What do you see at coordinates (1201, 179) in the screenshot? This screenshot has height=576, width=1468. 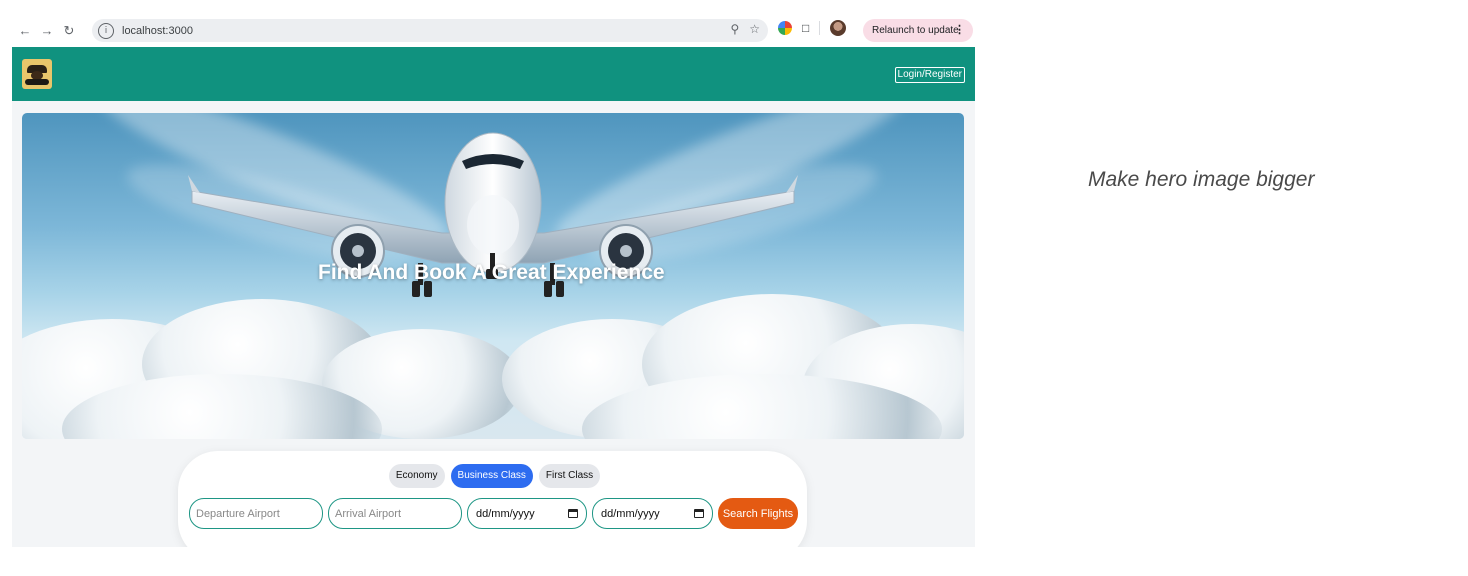 I see `annotation-note: Make hero image bigger` at bounding box center [1201, 179].